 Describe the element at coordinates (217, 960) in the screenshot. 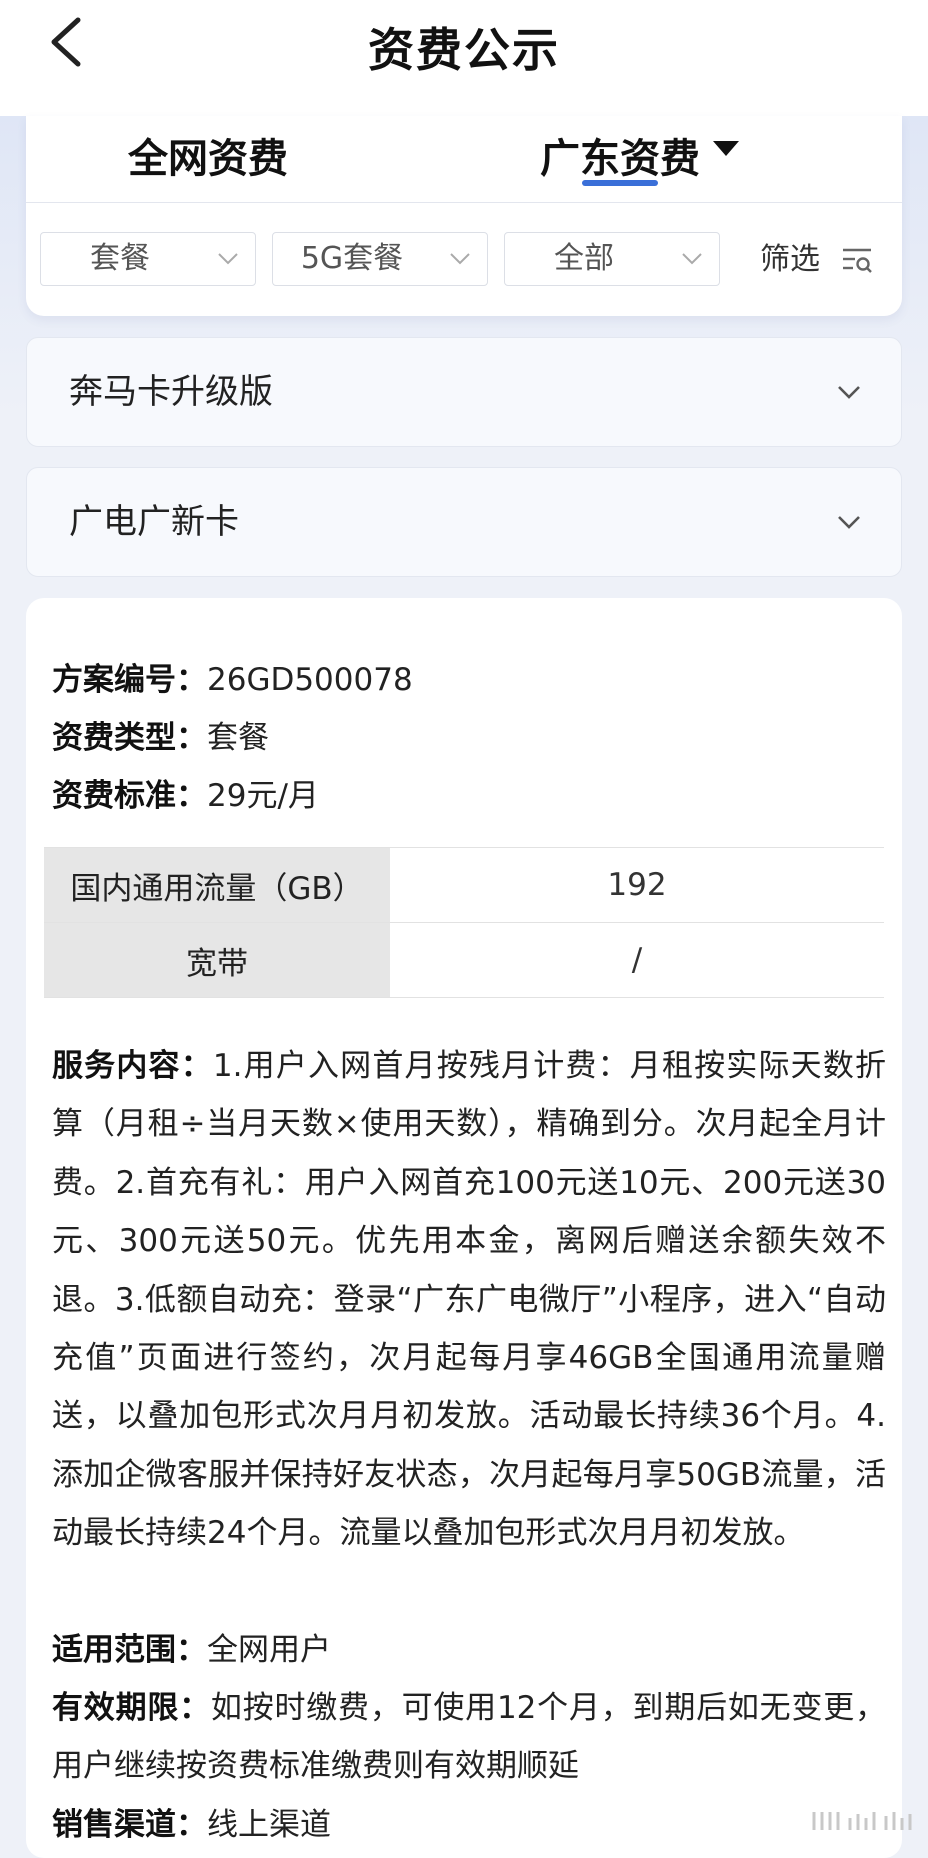

I see `table-header-cell: 宽带` at that location.